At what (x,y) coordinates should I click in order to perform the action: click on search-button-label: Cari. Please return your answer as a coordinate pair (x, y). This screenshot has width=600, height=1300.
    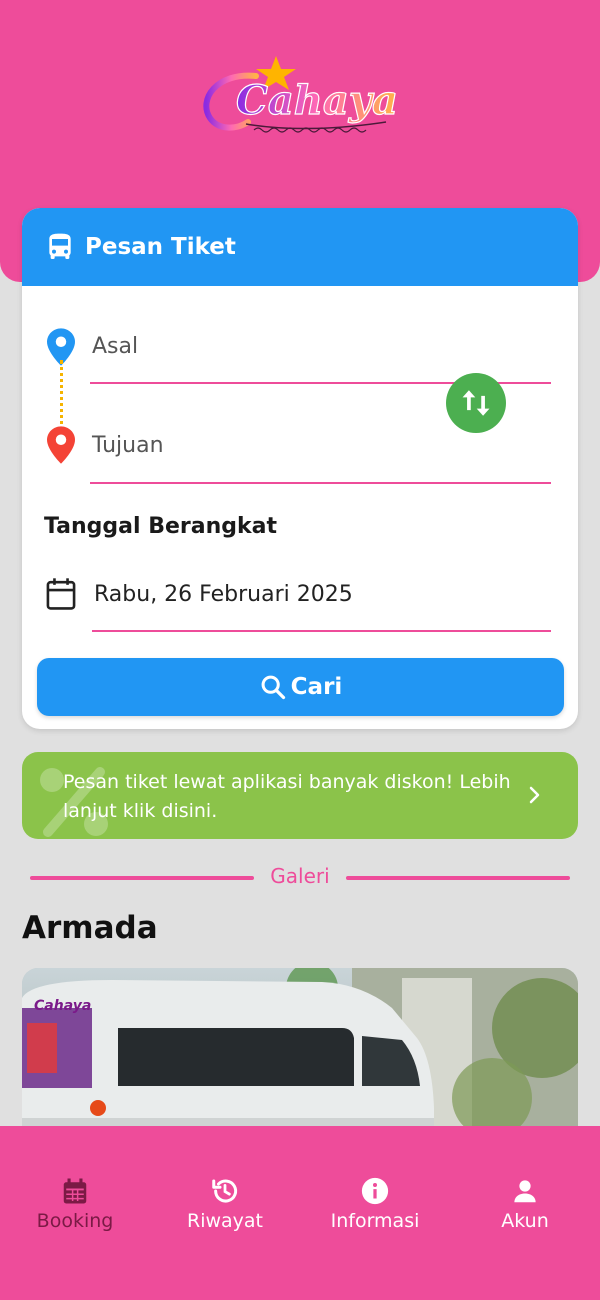
    Looking at the image, I should click on (316, 687).